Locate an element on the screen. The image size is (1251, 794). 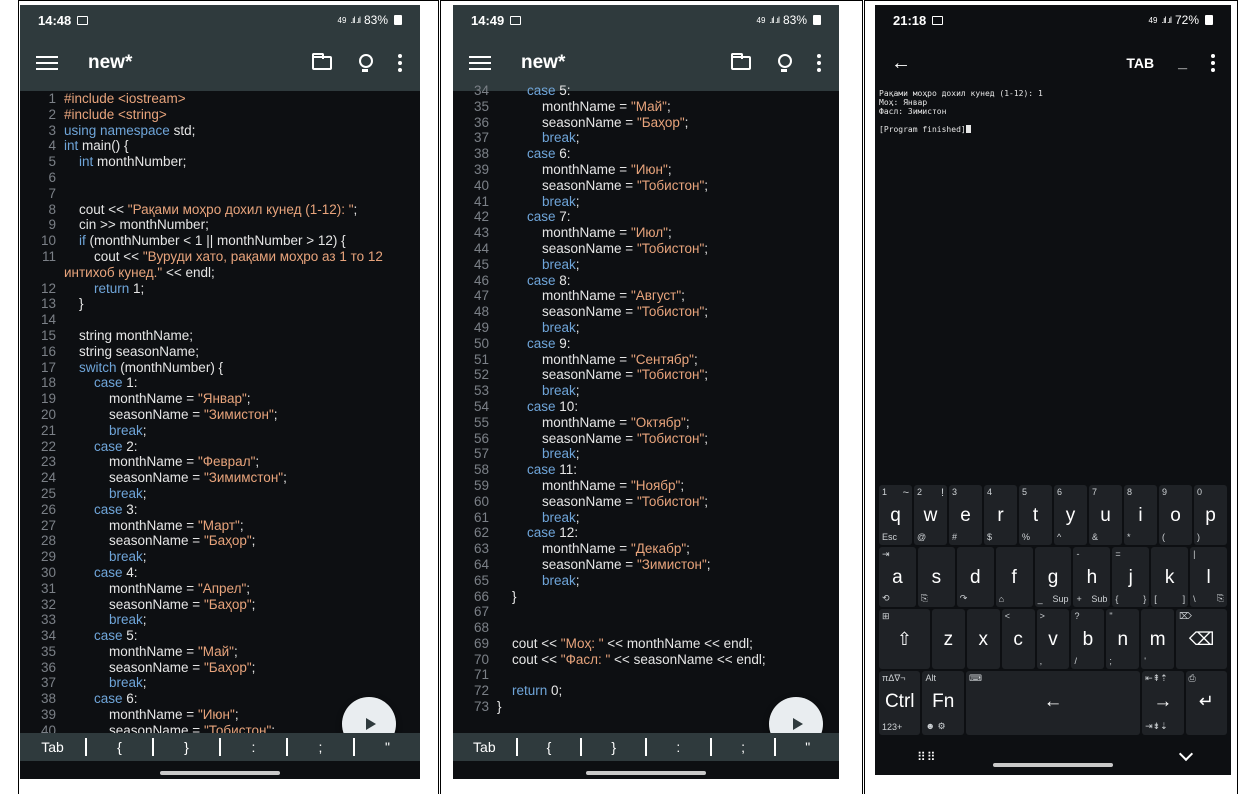
code-line: 60 seasonName = "Тобистон"; is located at coordinates (646, 502).